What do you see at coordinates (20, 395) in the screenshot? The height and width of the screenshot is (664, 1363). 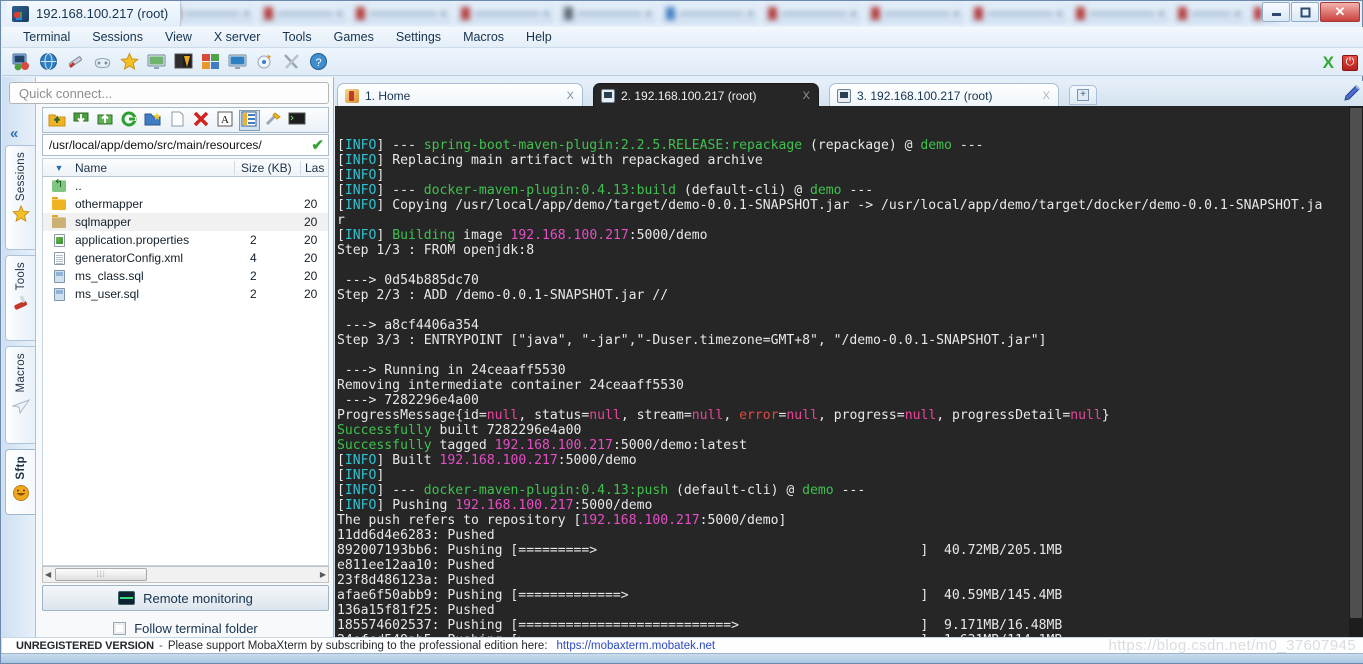 I see `sidebar-item-macros: Macros` at bounding box center [20, 395].